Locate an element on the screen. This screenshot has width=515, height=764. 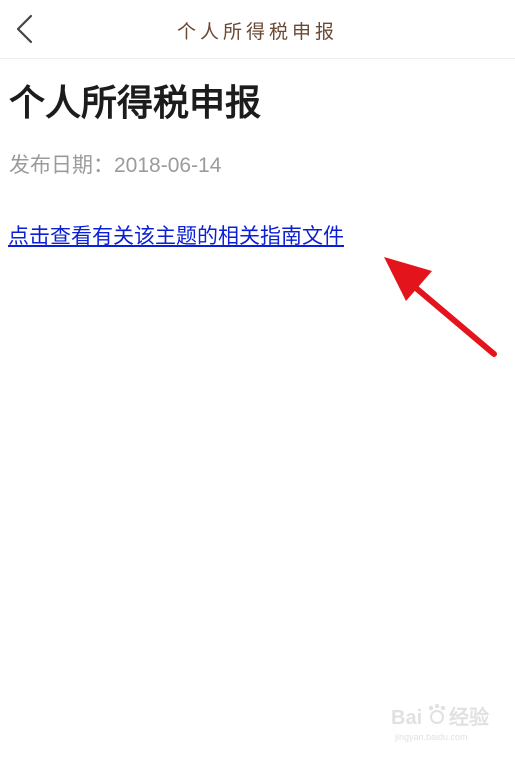
page-header-title: 个人所得税申报 is located at coordinates (257, 32).